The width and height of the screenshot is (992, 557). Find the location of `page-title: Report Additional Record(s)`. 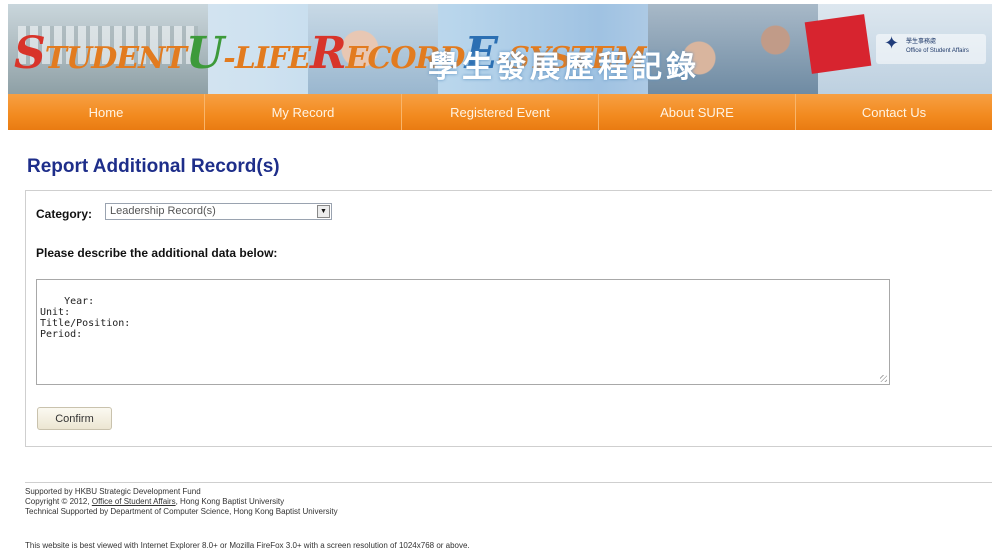

page-title: Report Additional Record(s) is located at coordinates (153, 166).